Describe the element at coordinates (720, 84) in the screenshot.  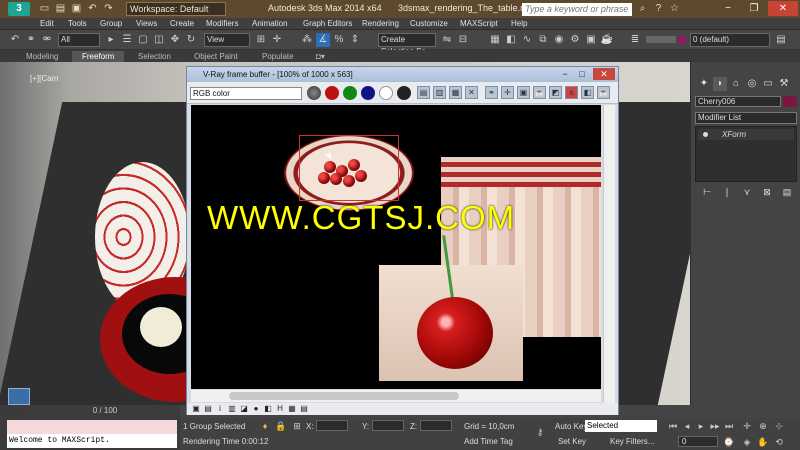
I see `modify-tab-icon: ◗` at that location.